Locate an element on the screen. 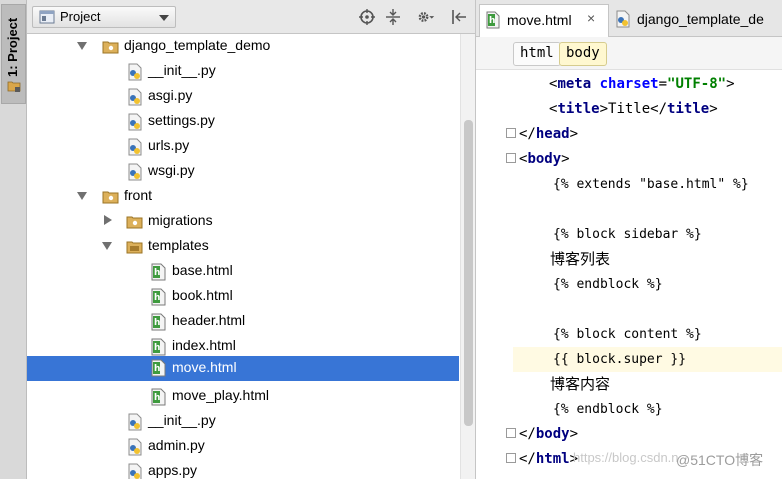  tree-item-front: front is located at coordinates (243, 196).